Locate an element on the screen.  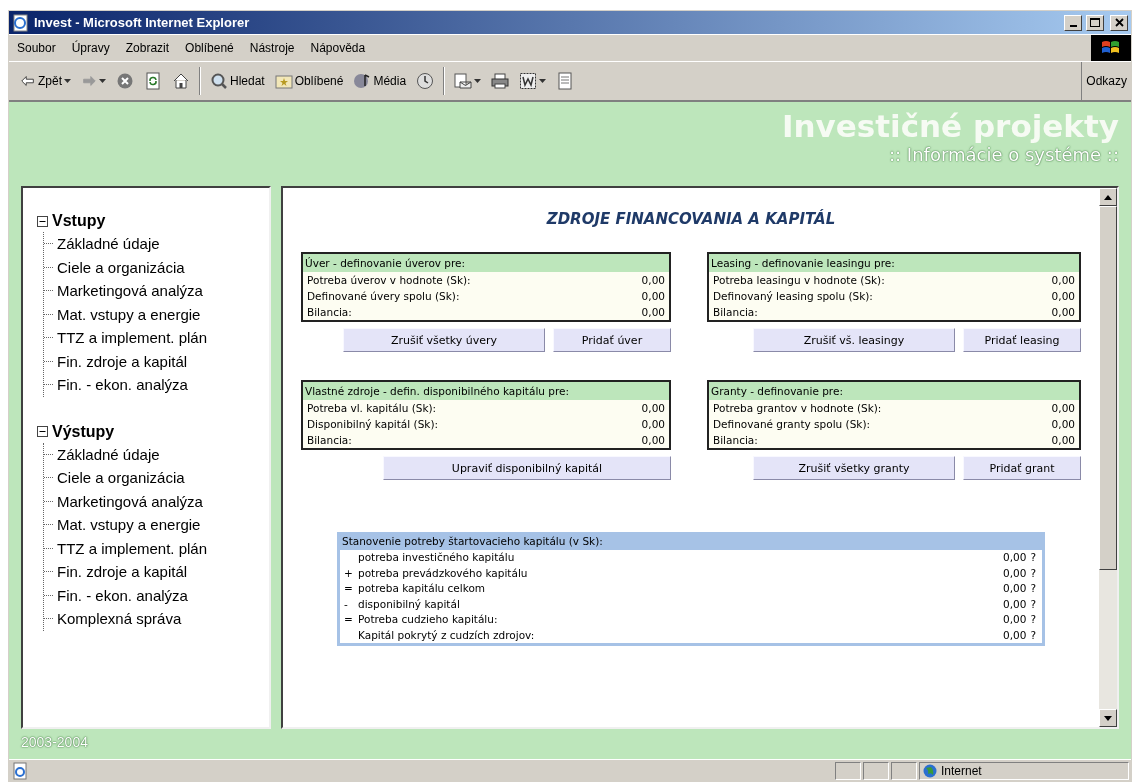
minimize-icon is located at coordinates (1073, 25).